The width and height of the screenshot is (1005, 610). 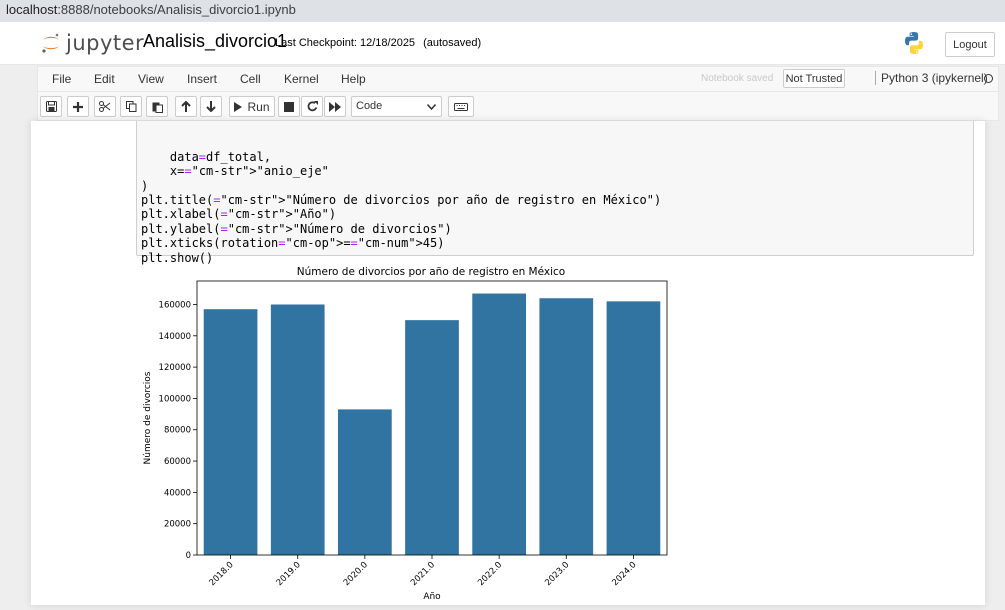 What do you see at coordinates (258, 106) in the screenshot?
I see `run-label: Run` at bounding box center [258, 106].